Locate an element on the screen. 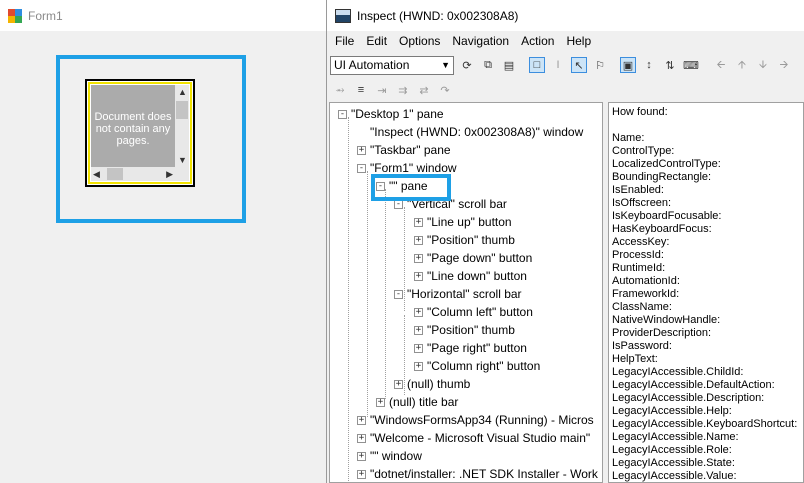 The image size is (804, 483). property-row: LocalizedControlType: is located at coordinates (707, 164).